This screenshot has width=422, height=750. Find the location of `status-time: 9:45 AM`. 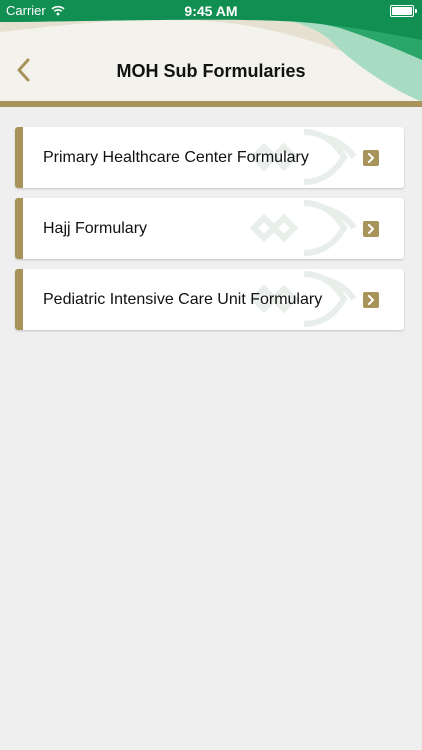

status-time: 9:45 AM is located at coordinates (211, 11).